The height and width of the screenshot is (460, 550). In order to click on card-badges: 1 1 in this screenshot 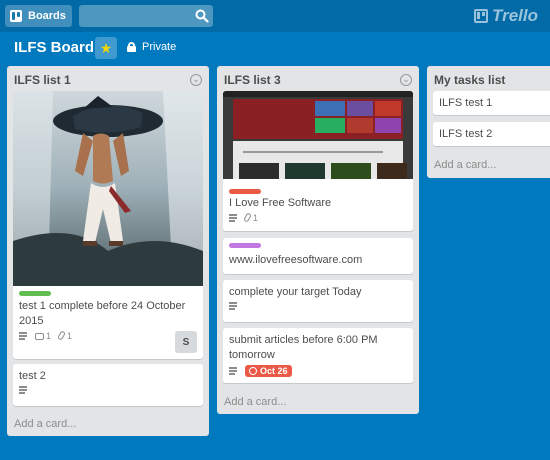, I will do `click(45, 338)`.